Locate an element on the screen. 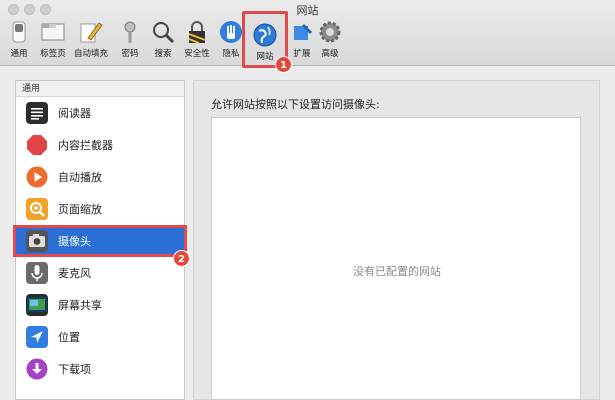 This screenshot has width=615, height=400. lock-icon is located at coordinates (197, 32).